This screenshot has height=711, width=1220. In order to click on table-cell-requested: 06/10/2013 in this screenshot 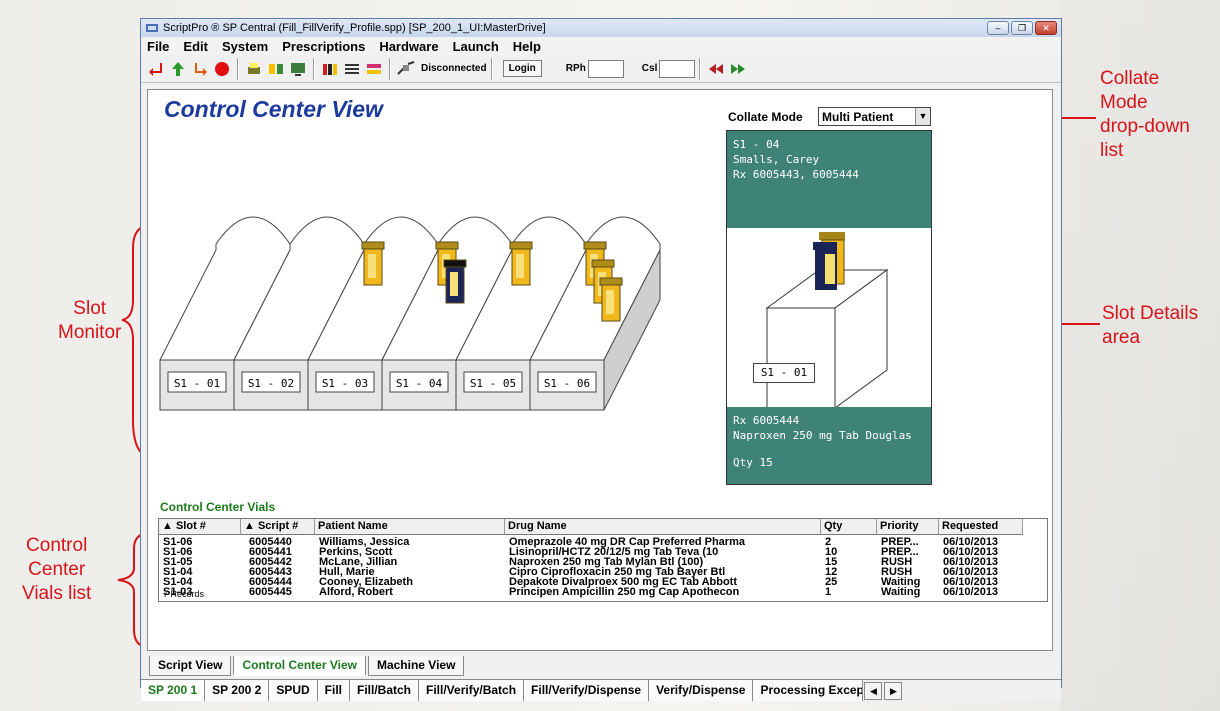, I will do `click(971, 592)`.